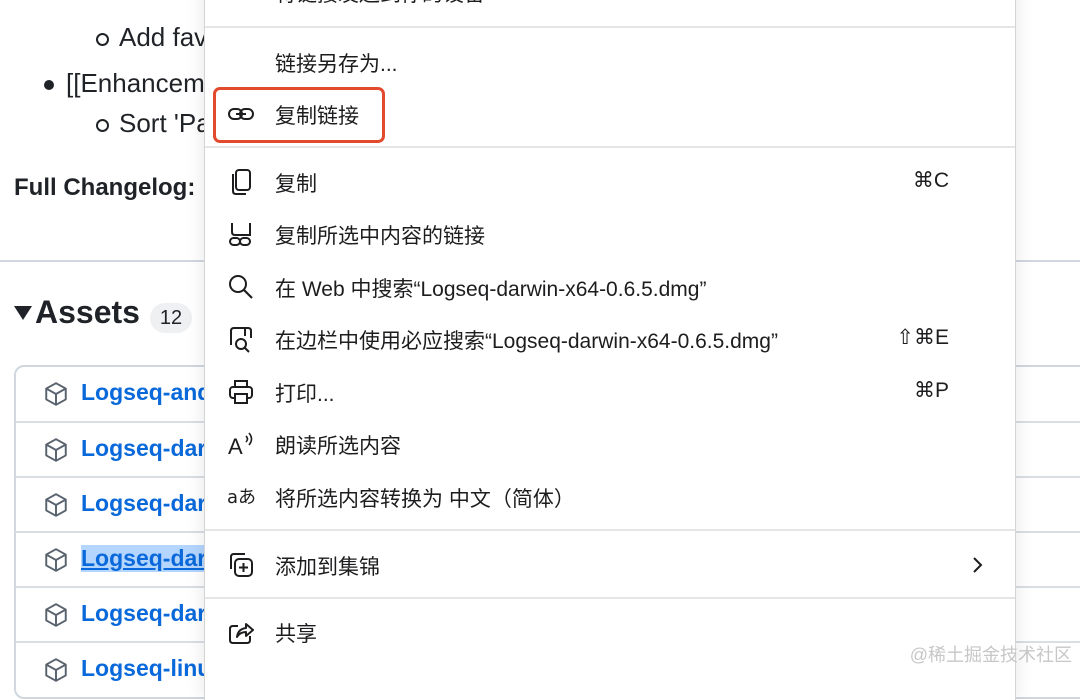 The image size is (1080, 700). What do you see at coordinates (49, 85) in the screenshot?
I see `bullet-disc` at bounding box center [49, 85].